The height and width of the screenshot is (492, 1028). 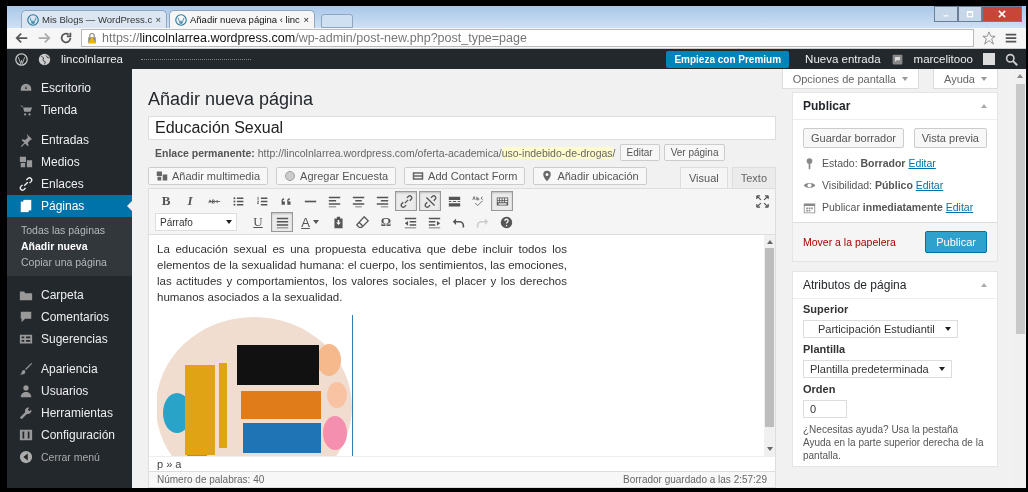 What do you see at coordinates (69, 184) in the screenshot?
I see `sidebar-item: Enlaces` at bounding box center [69, 184].